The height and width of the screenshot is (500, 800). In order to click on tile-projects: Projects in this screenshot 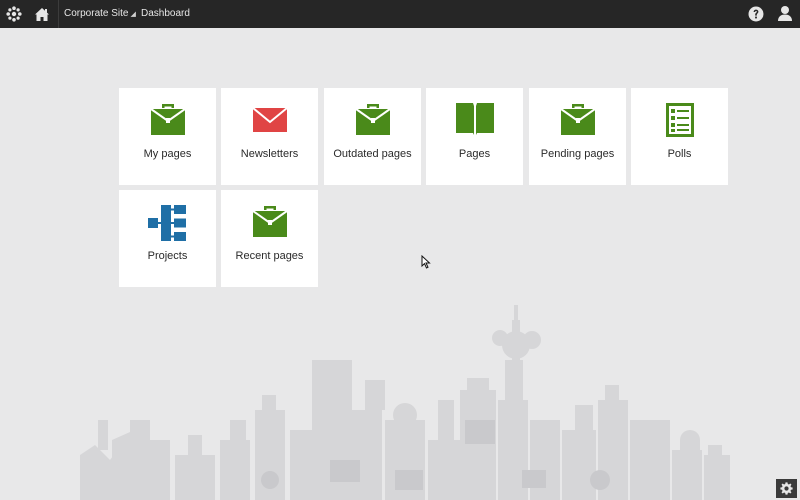, I will do `click(167, 238)`.